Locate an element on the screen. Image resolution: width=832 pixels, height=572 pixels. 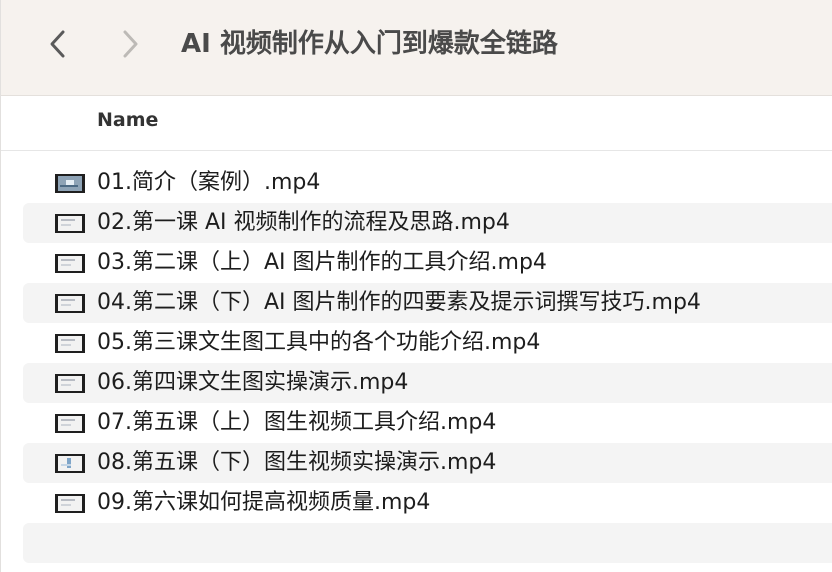
chevron-left-icon is located at coordinates (57, 44).